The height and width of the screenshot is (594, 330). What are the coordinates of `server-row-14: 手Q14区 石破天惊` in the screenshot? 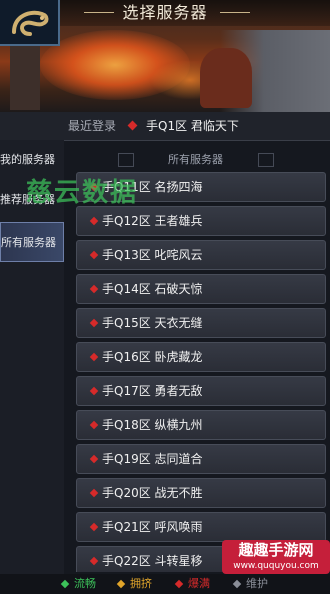 It's located at (201, 289).